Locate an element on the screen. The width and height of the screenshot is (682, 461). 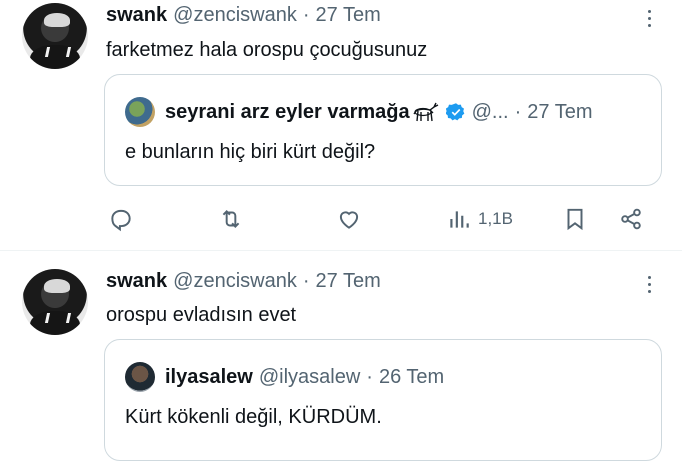
retweet-button is located at coordinates (231, 219).